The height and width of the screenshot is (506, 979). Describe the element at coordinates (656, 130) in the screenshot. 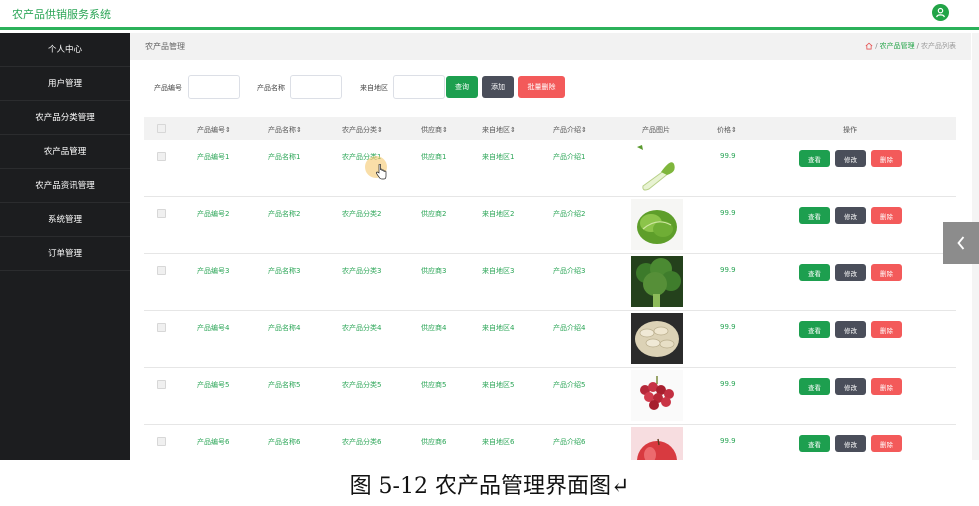

I see `header-image: 产品图片` at that location.